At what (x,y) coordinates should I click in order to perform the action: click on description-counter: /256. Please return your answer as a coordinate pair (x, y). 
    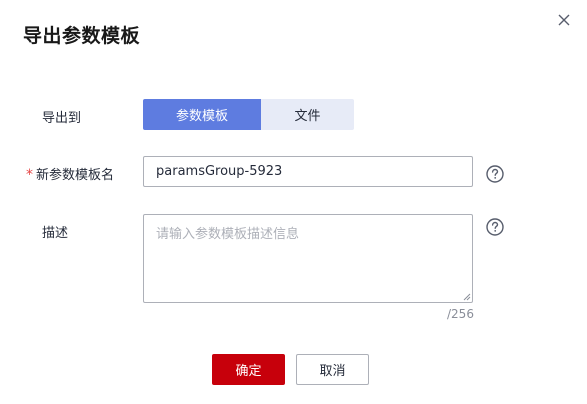
    Looking at the image, I should click on (460, 314).